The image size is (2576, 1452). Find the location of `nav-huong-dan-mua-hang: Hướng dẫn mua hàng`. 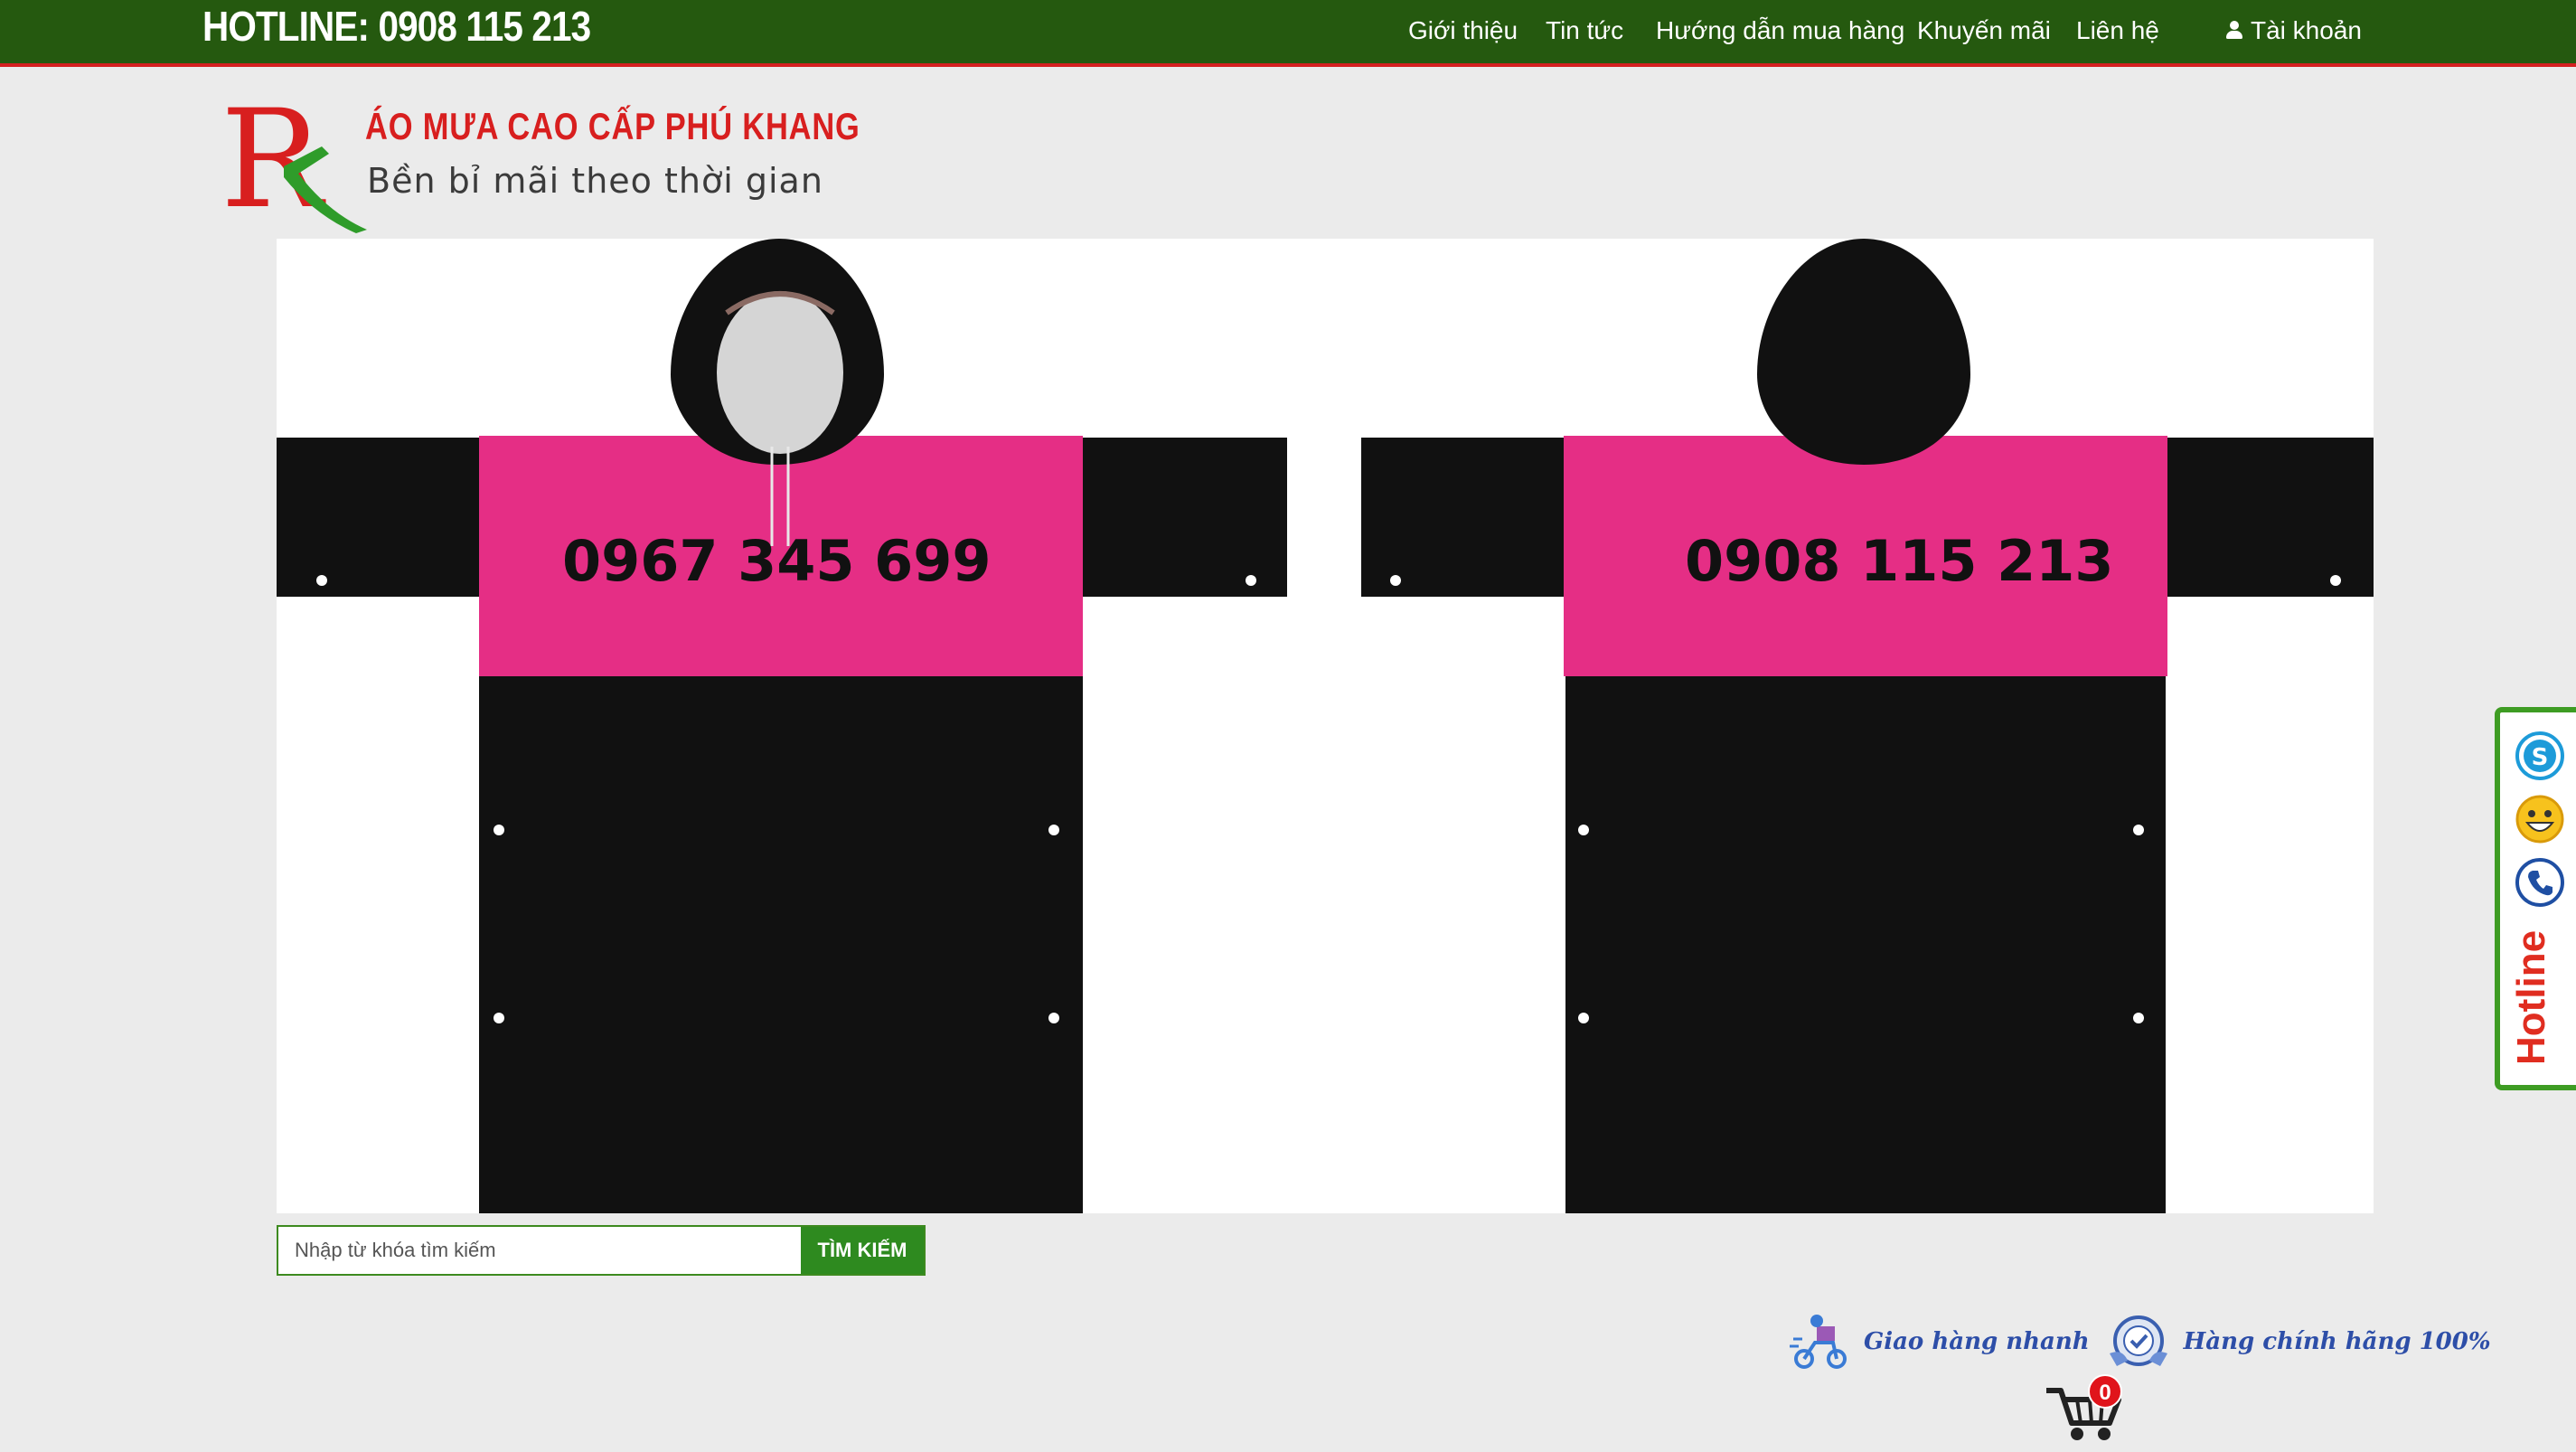

nav-huong-dan-mua-hang: Hướng dẫn mua hàng is located at coordinates (1780, 30).